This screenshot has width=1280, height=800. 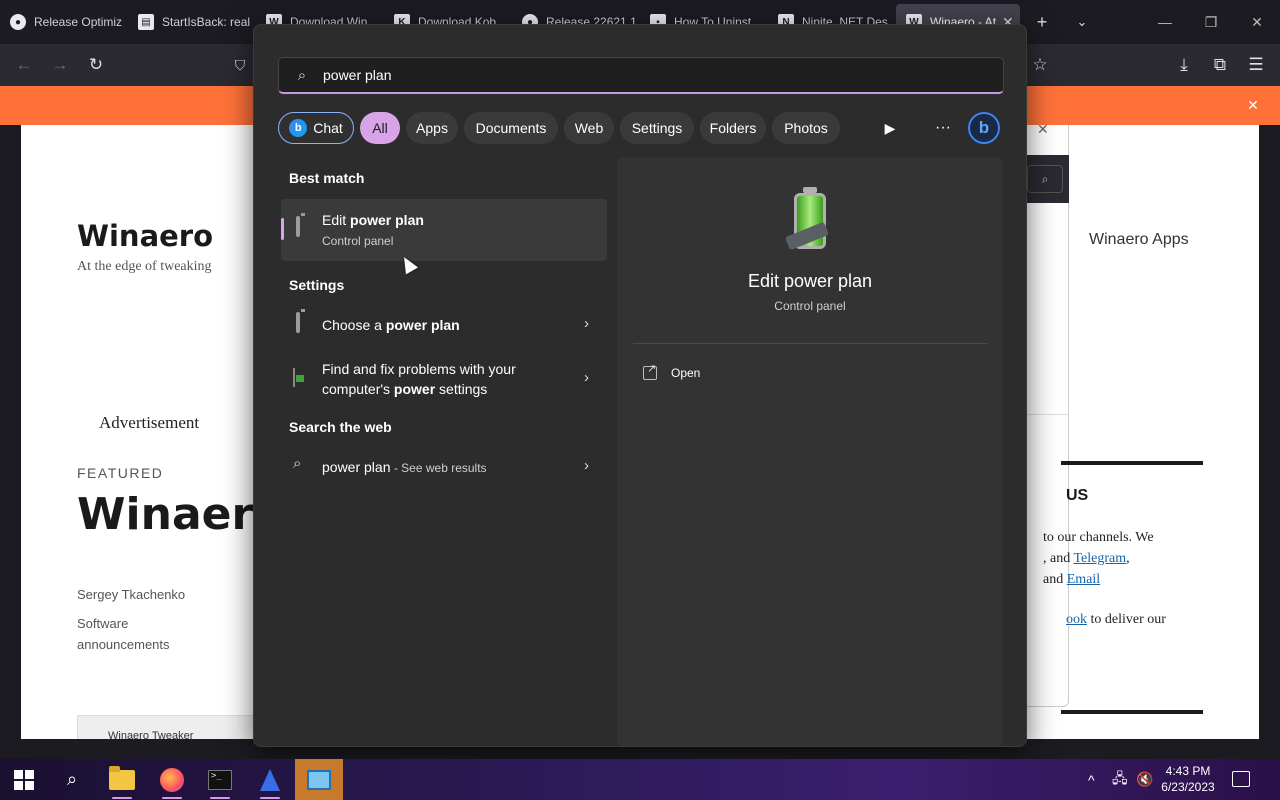 I want to click on reload-icon: ↻, so click(x=96, y=65).